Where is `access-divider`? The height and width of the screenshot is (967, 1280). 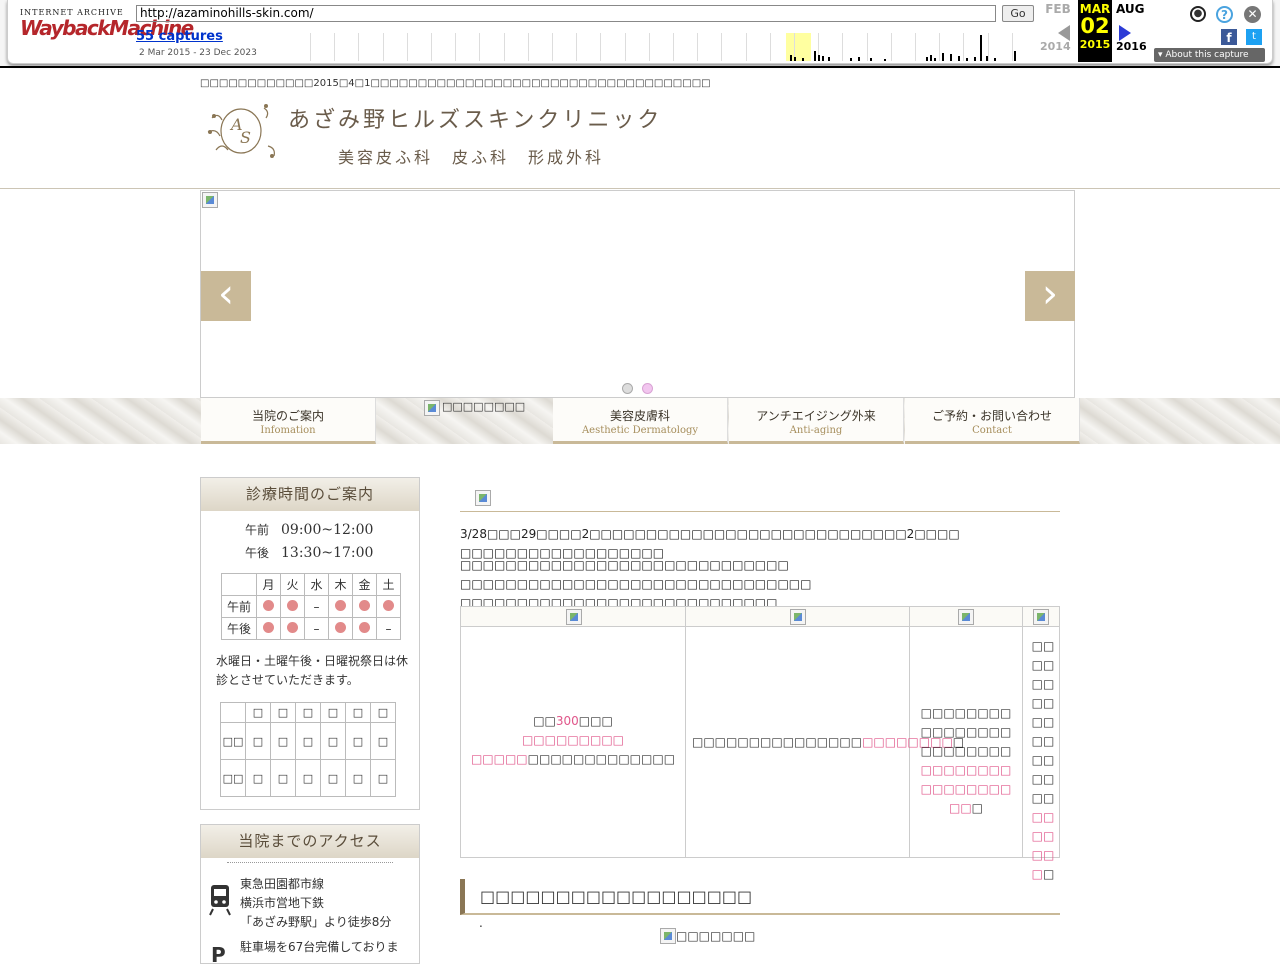 access-divider is located at coordinates (310, 862).